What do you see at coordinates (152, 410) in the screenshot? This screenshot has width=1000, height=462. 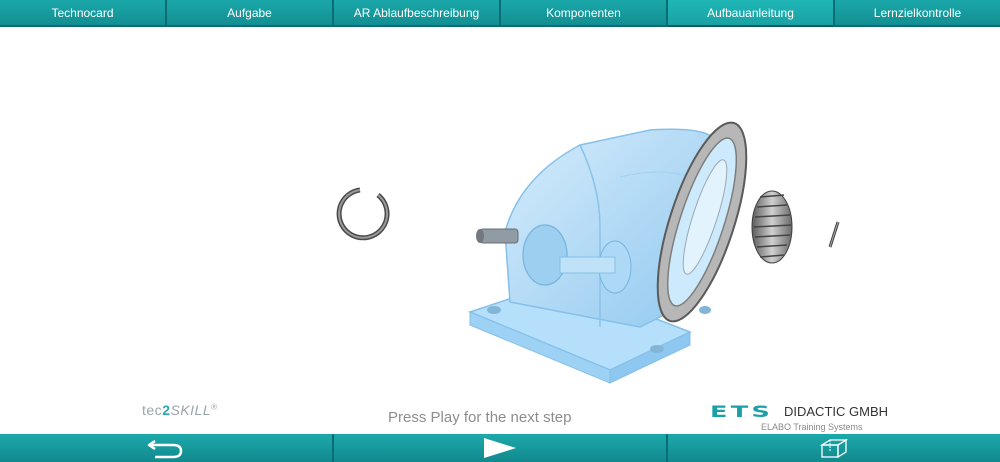 I see `tec2skill-prefix: tec` at bounding box center [152, 410].